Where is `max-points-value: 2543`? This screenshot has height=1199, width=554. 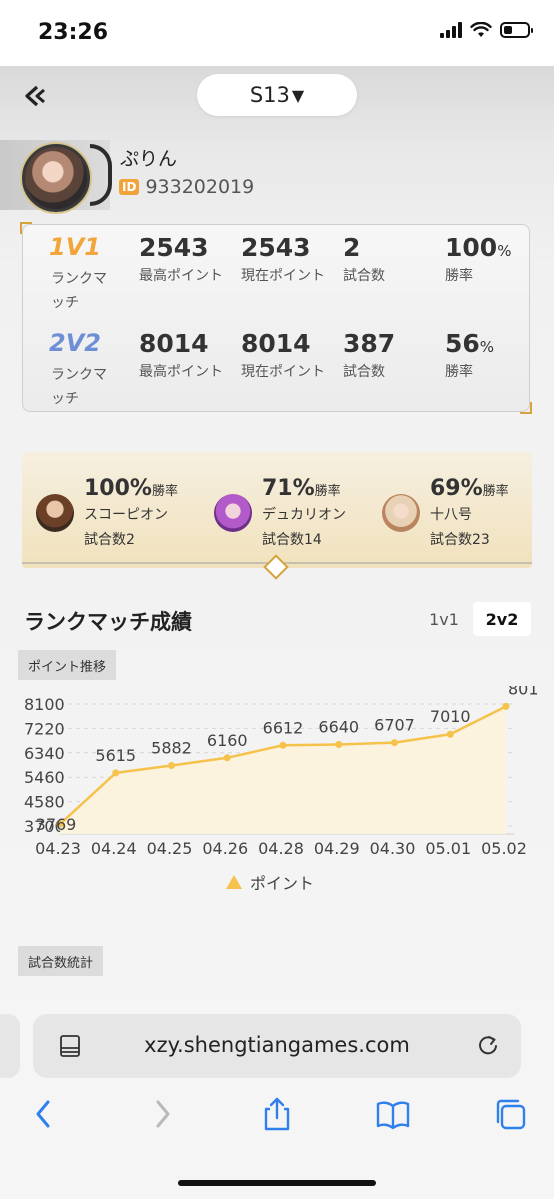
max-points-value: 2543 is located at coordinates (174, 247).